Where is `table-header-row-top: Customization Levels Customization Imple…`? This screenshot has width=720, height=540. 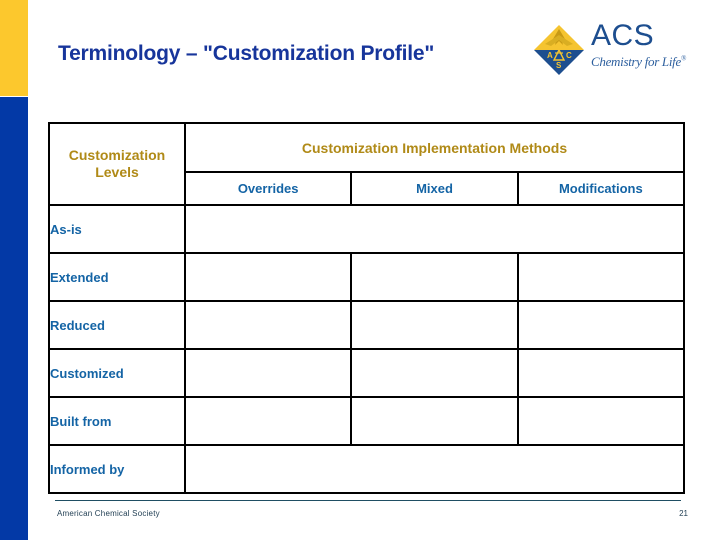 table-header-row-top: Customization Levels Customization Imple… is located at coordinates (366, 164).